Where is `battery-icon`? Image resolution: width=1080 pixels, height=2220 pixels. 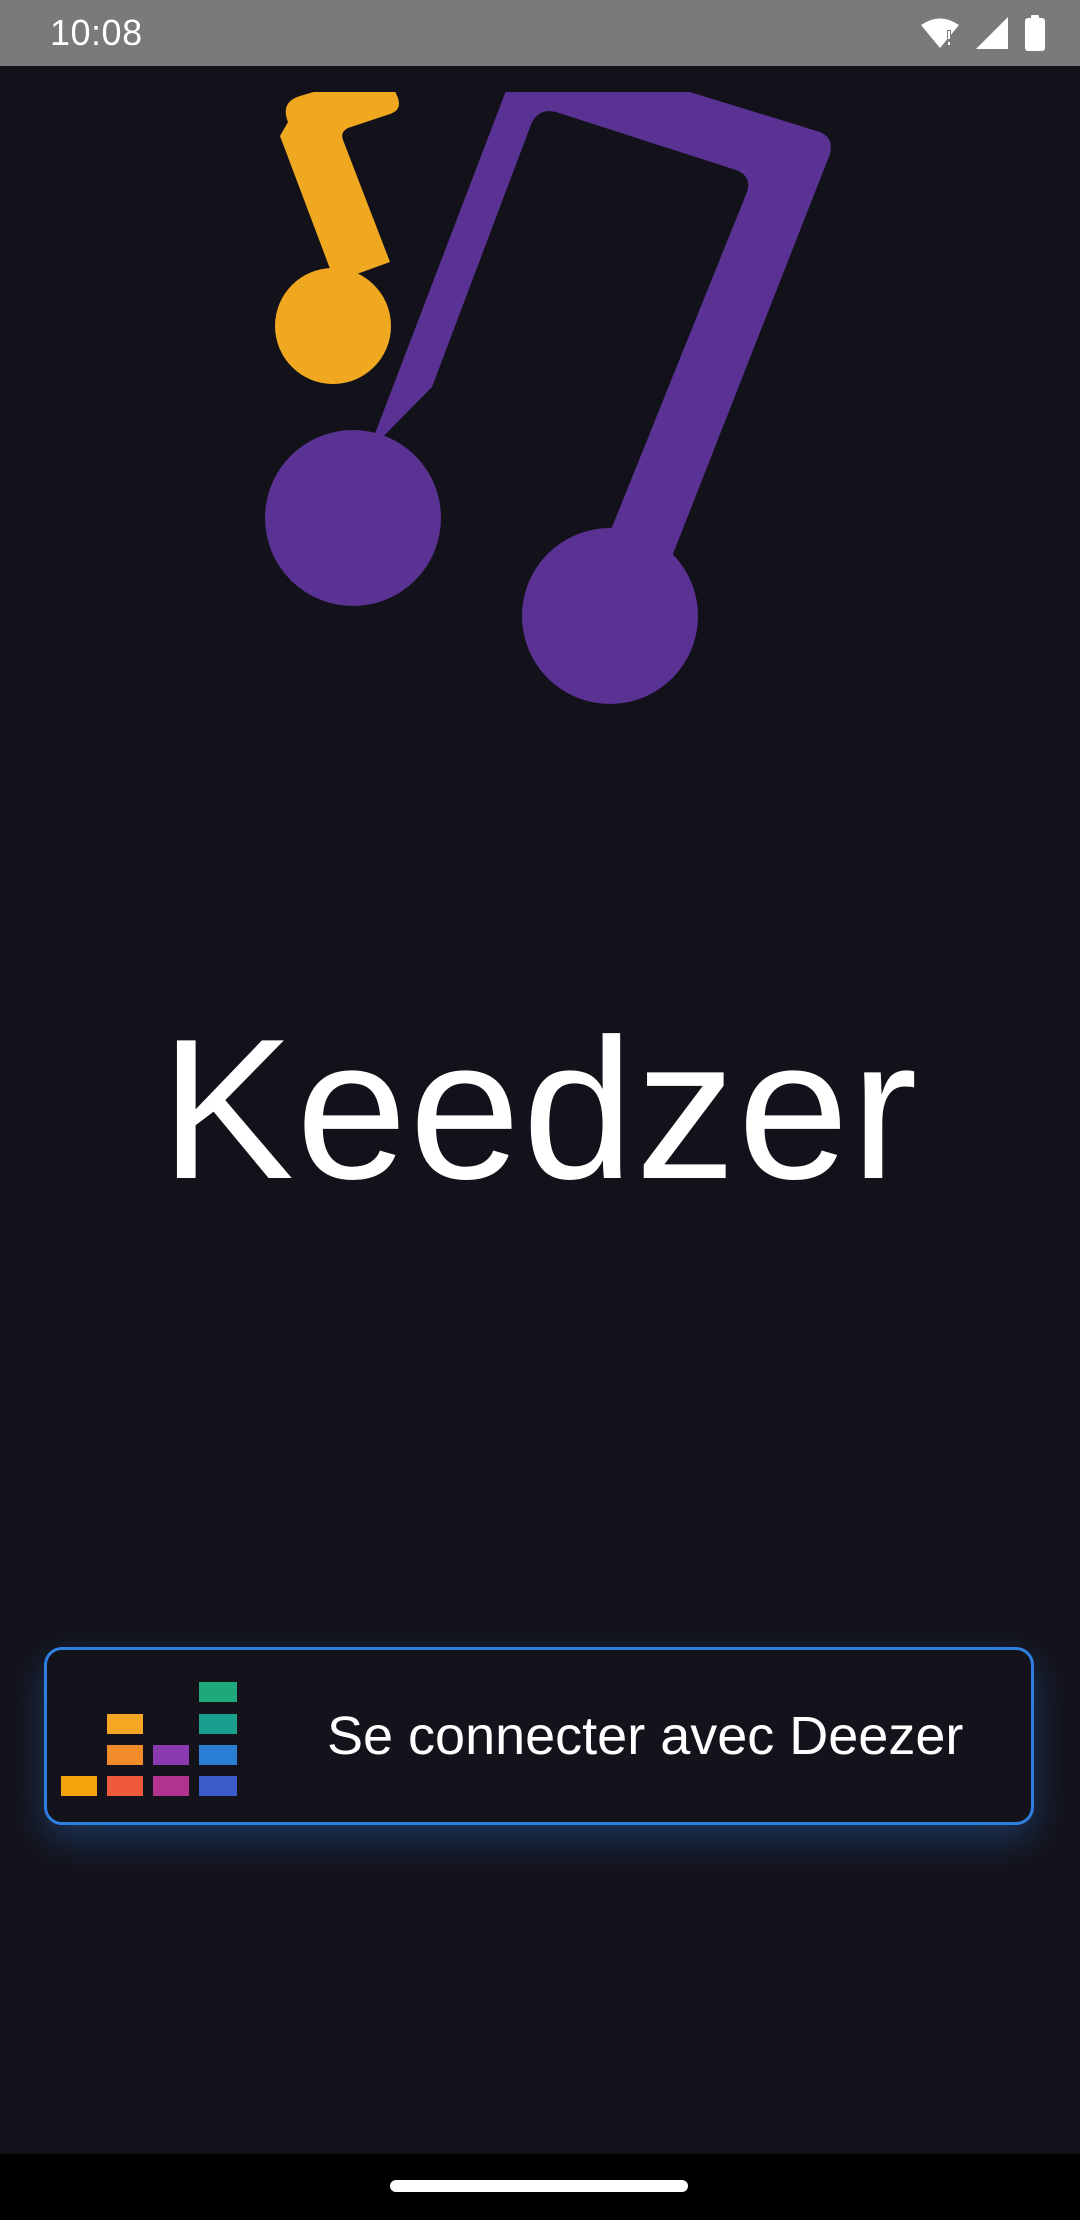 battery-icon is located at coordinates (1035, 33).